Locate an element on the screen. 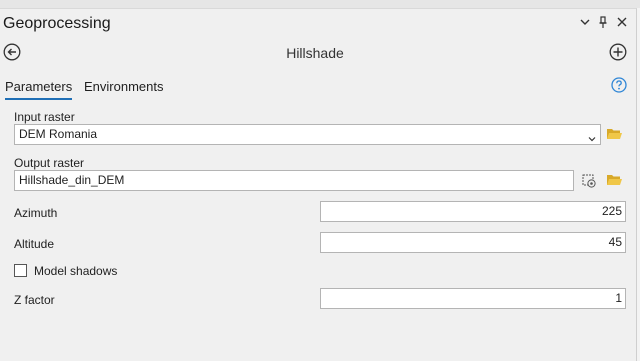  output-raster-value: Hillshade_din_DEM is located at coordinates (72, 180).